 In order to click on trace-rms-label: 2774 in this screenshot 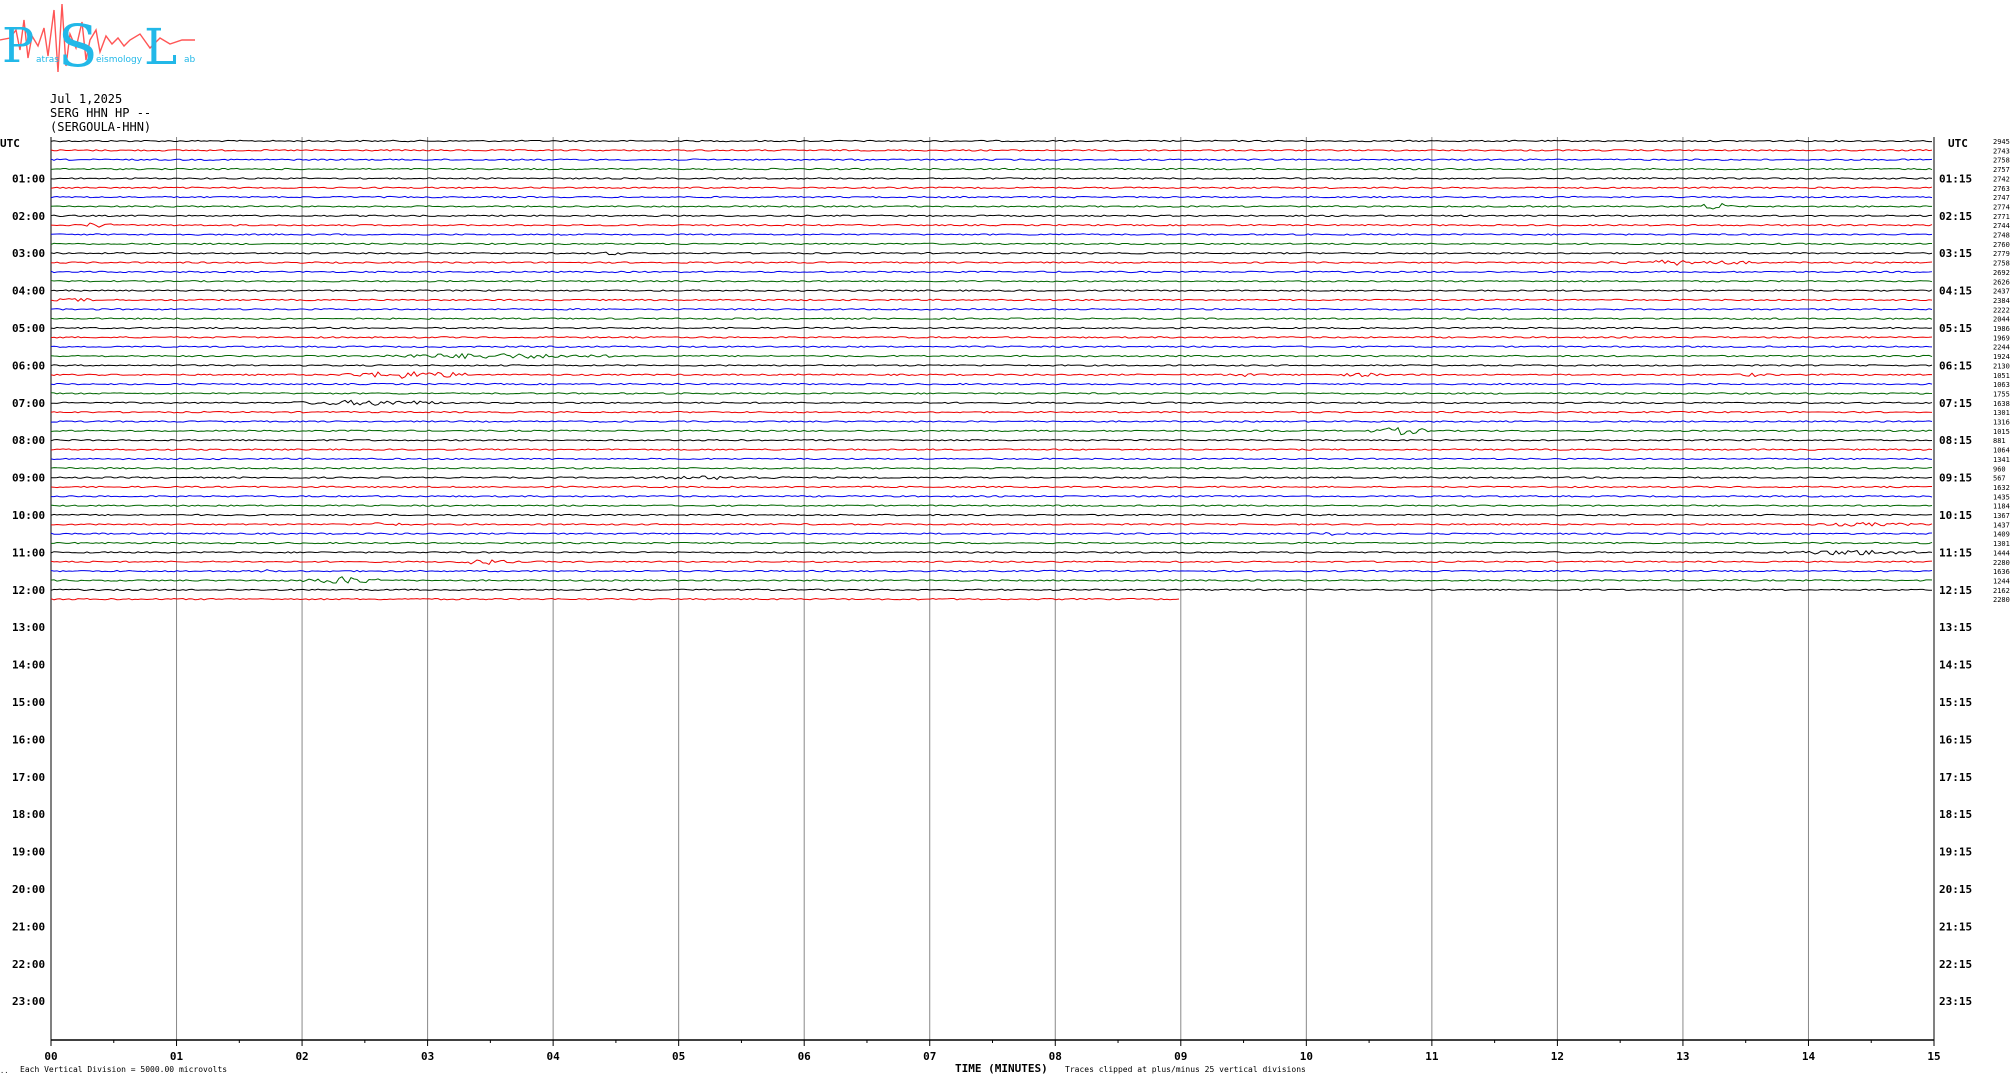, I will do `click(2001, 207)`.